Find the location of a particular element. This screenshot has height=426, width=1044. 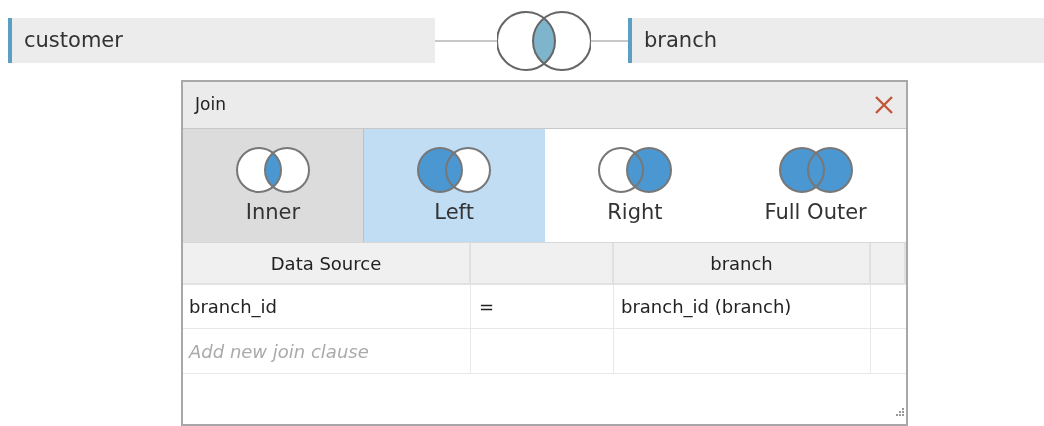

column-header: branch is located at coordinates (742, 263).